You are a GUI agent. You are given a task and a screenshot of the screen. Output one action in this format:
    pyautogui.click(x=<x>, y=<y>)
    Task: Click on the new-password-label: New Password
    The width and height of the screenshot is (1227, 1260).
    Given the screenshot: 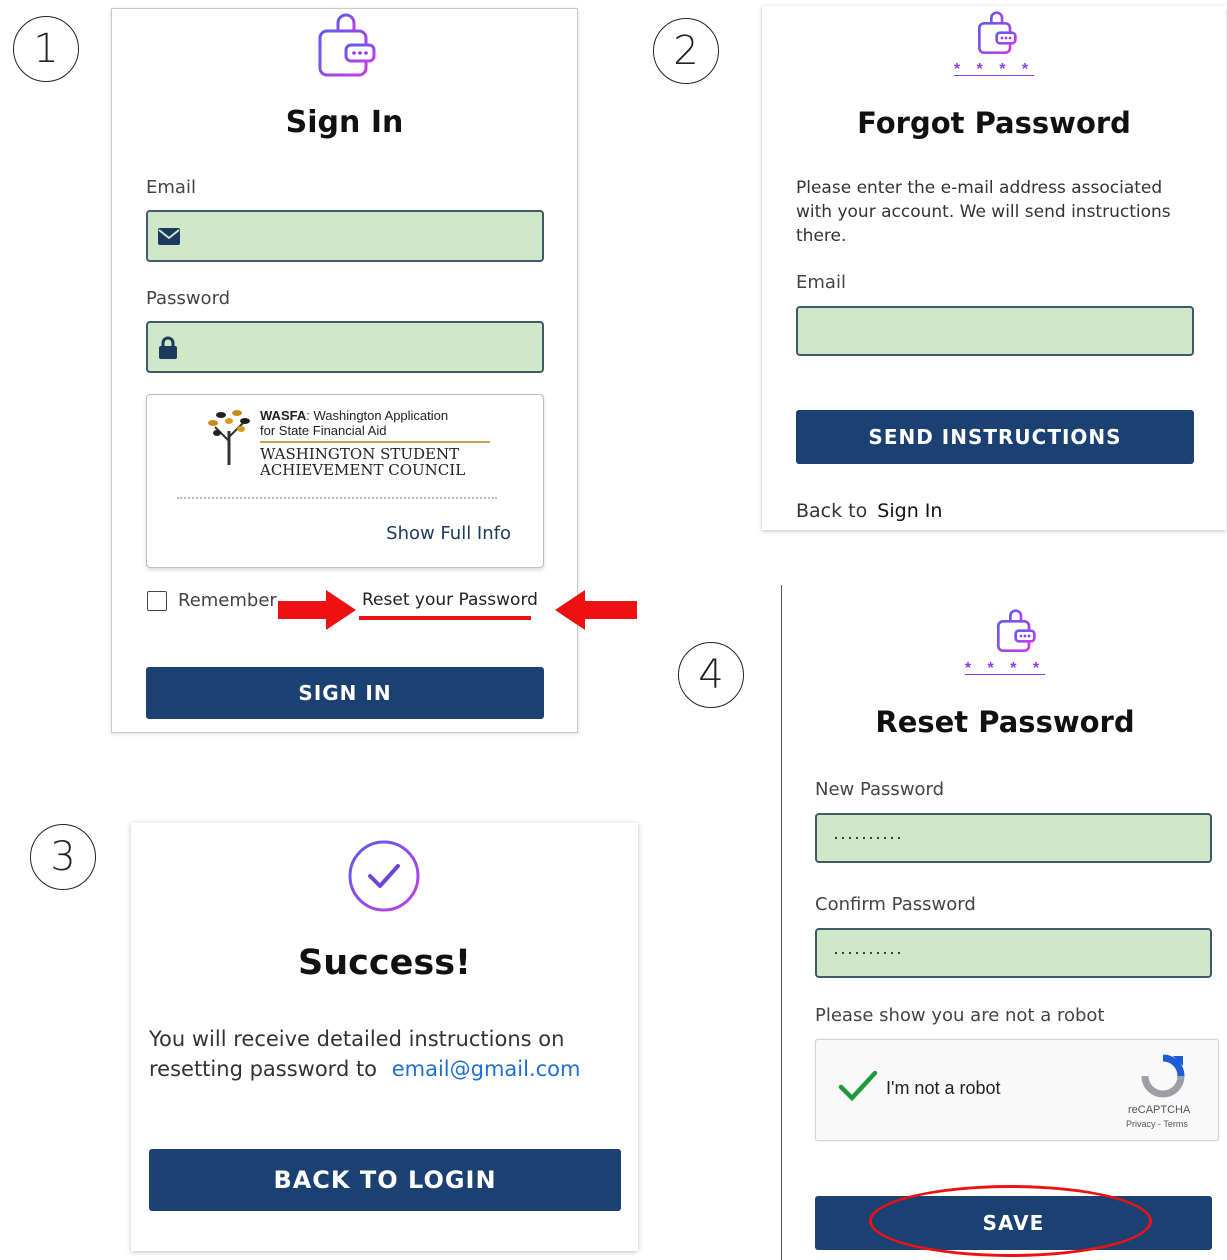 What is the action you would take?
    pyautogui.click(x=880, y=789)
    